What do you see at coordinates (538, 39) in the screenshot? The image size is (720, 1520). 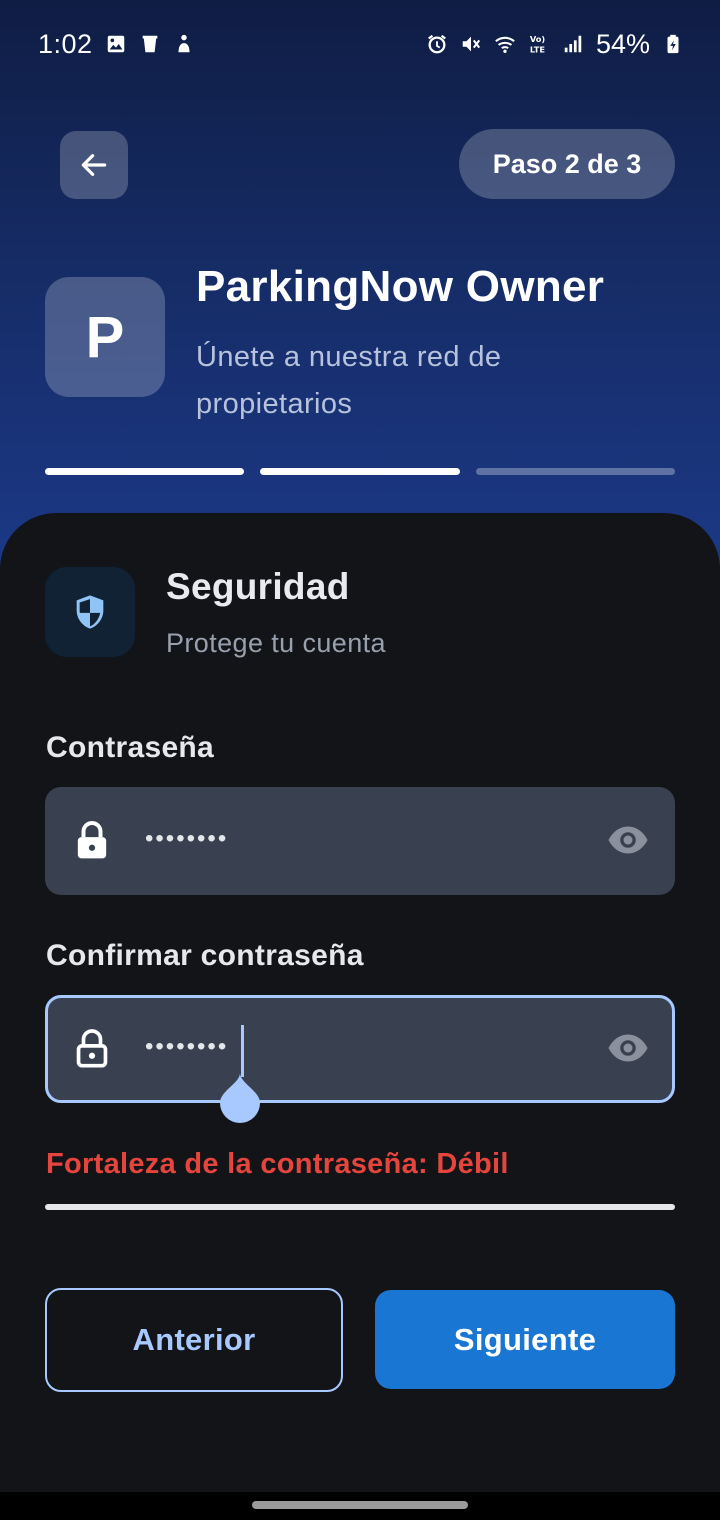 I see `svg-text: Vo)` at bounding box center [538, 39].